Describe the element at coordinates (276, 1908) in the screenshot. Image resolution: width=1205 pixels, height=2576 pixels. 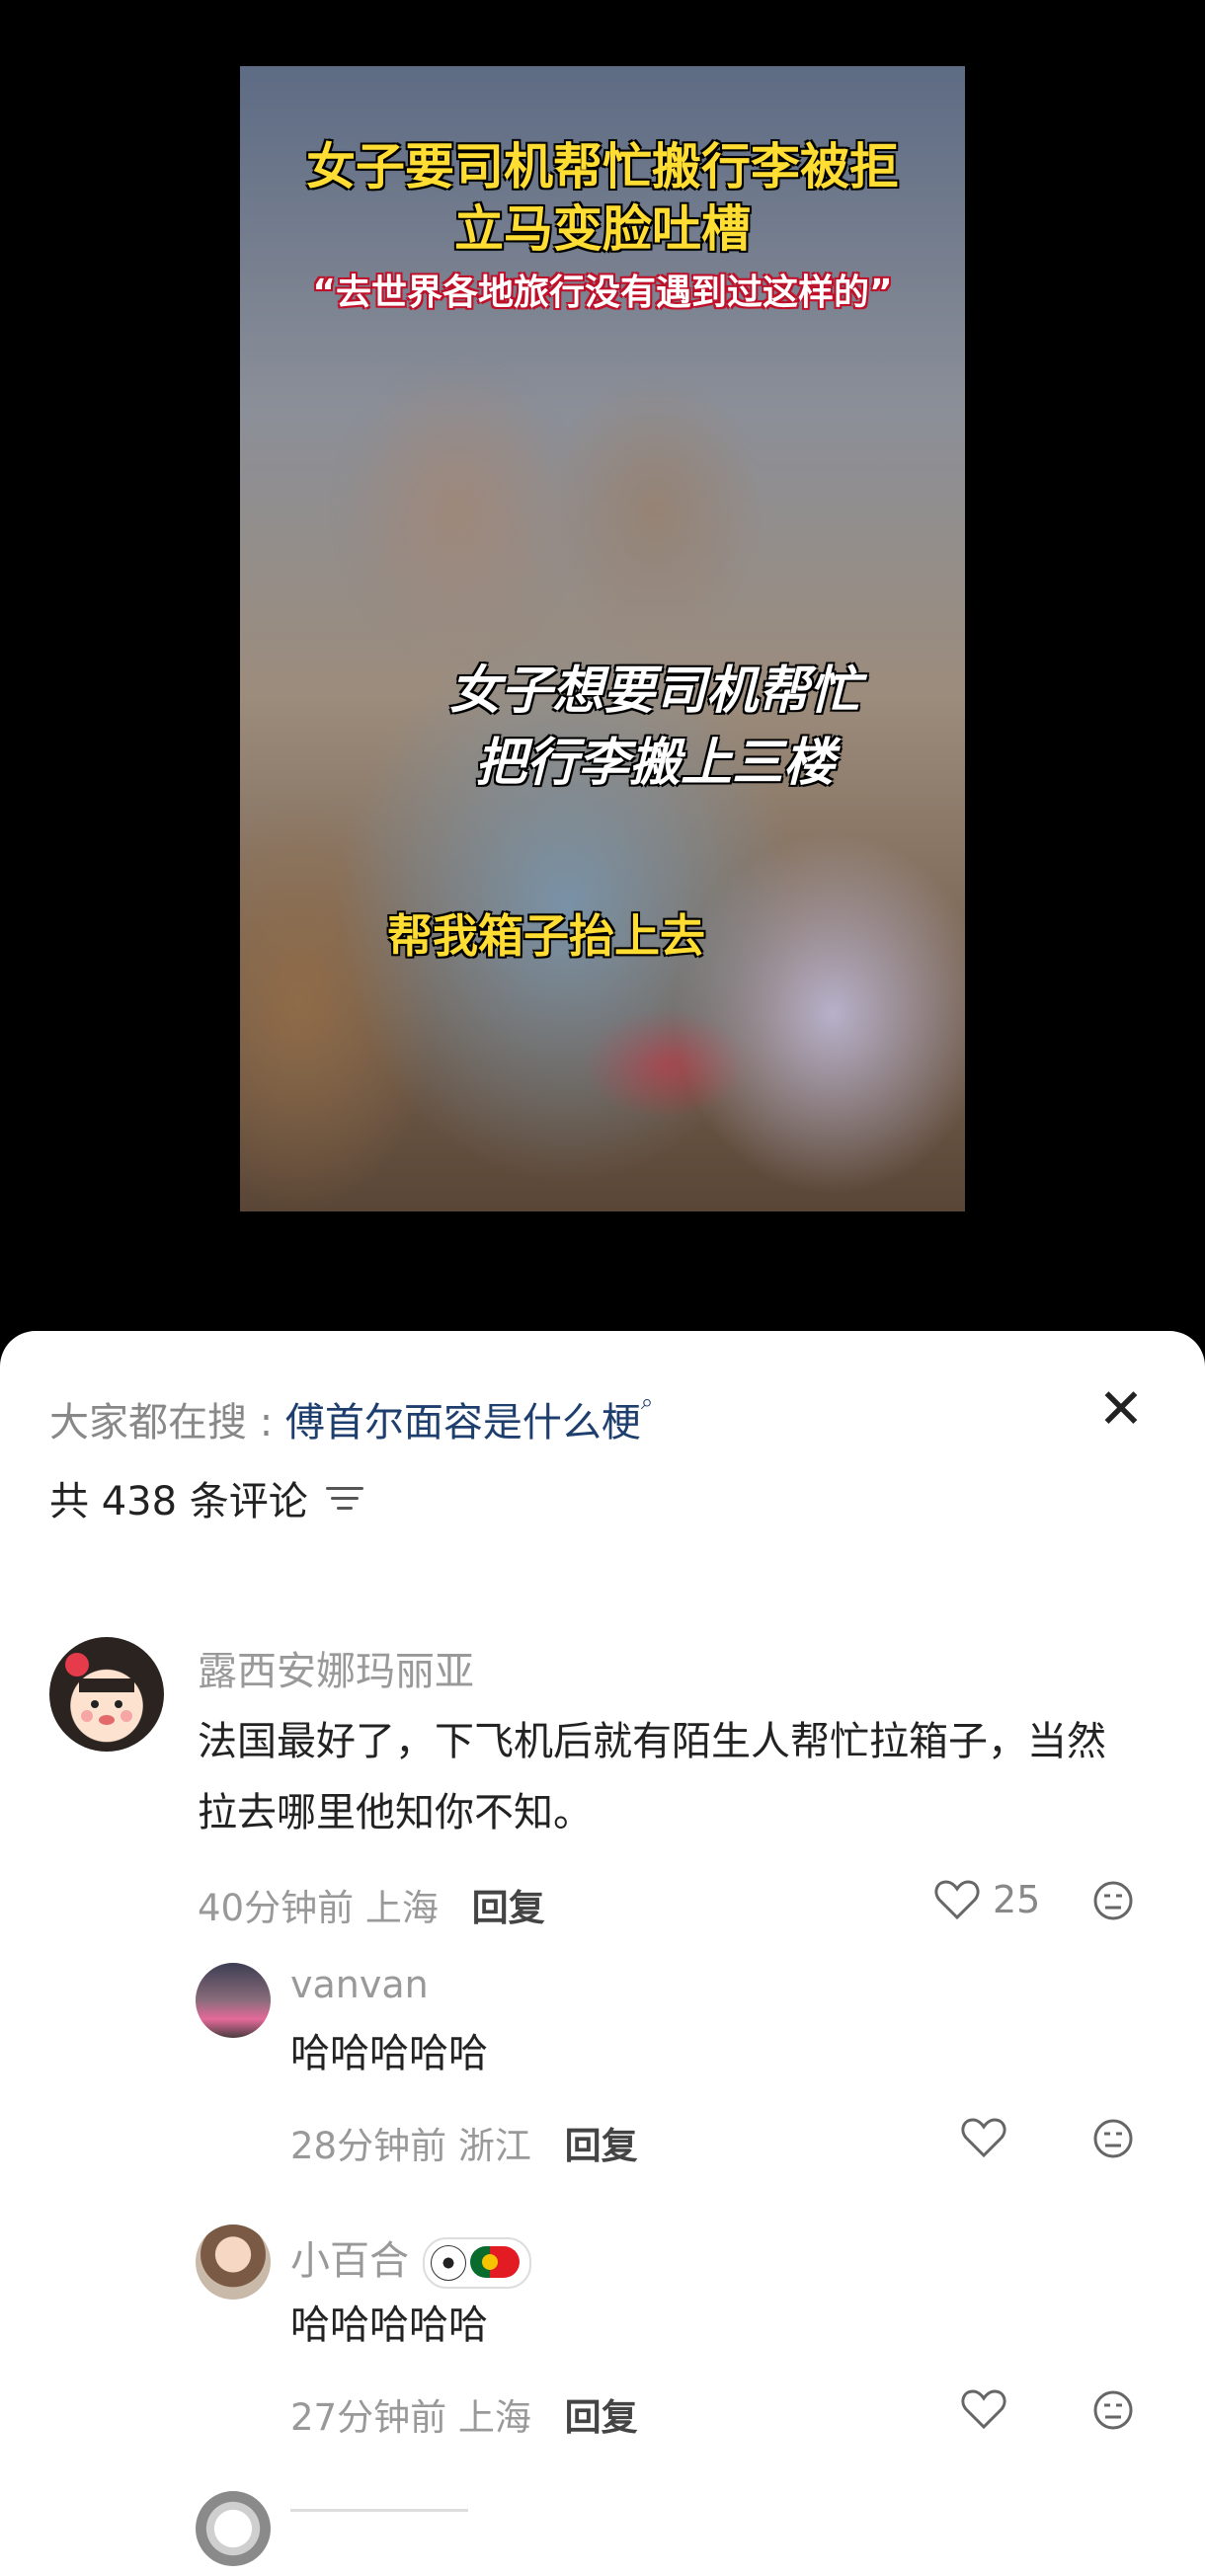
I see `comment-time: 40分钟前` at that location.